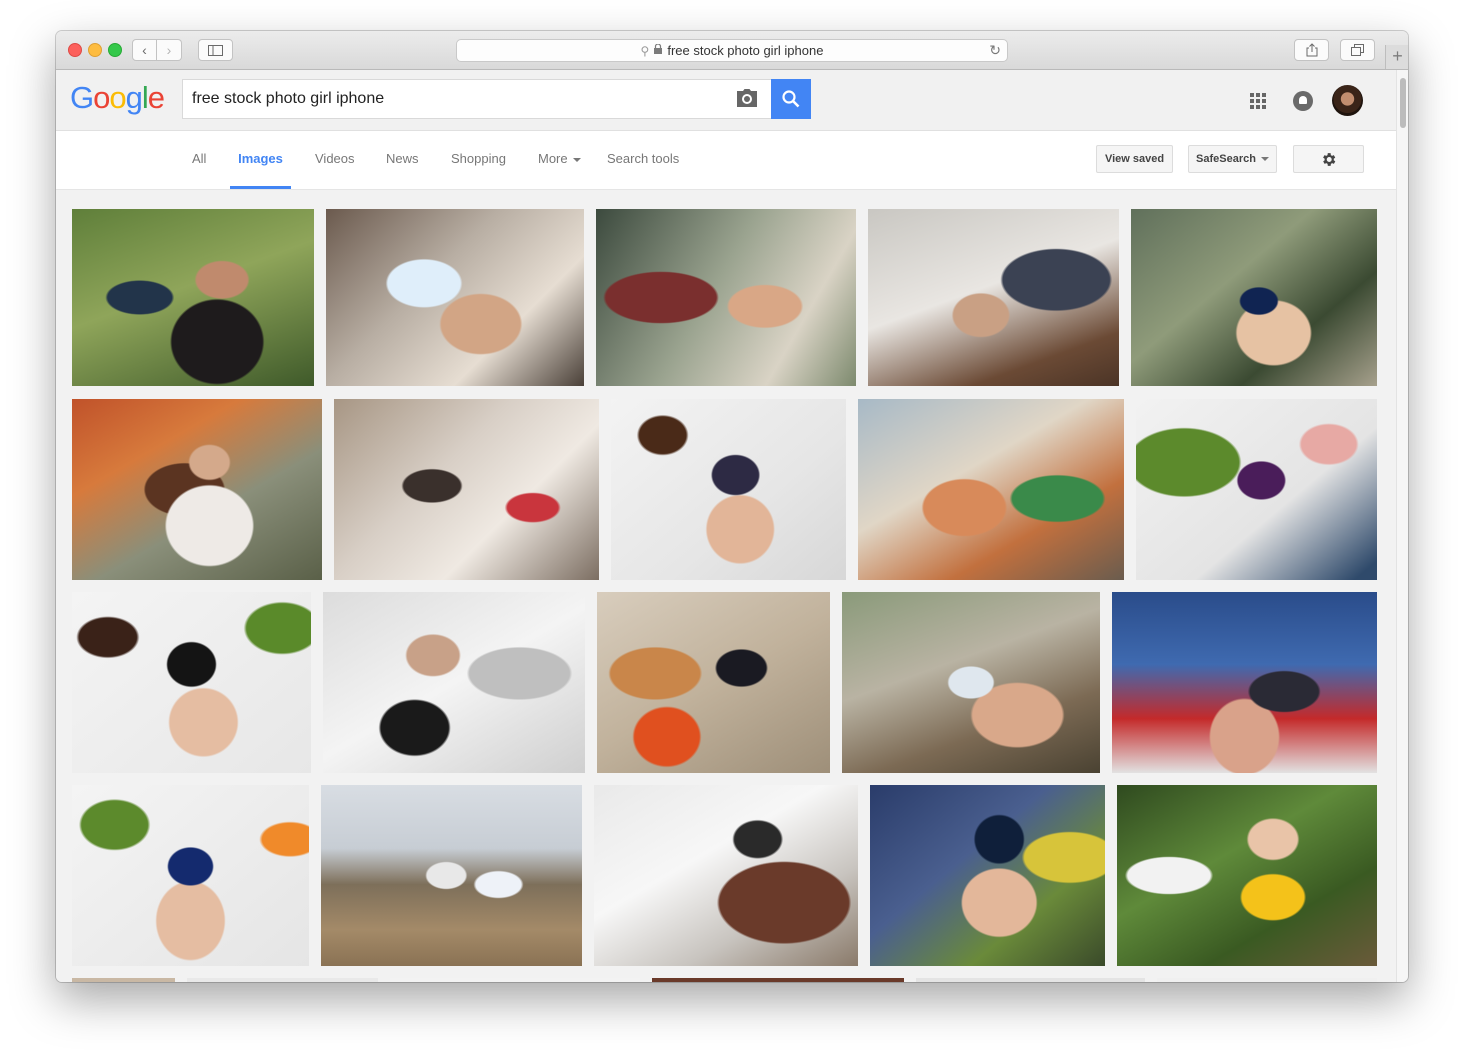  I want to click on safesearch-button: SafeSearch, so click(1232, 159).